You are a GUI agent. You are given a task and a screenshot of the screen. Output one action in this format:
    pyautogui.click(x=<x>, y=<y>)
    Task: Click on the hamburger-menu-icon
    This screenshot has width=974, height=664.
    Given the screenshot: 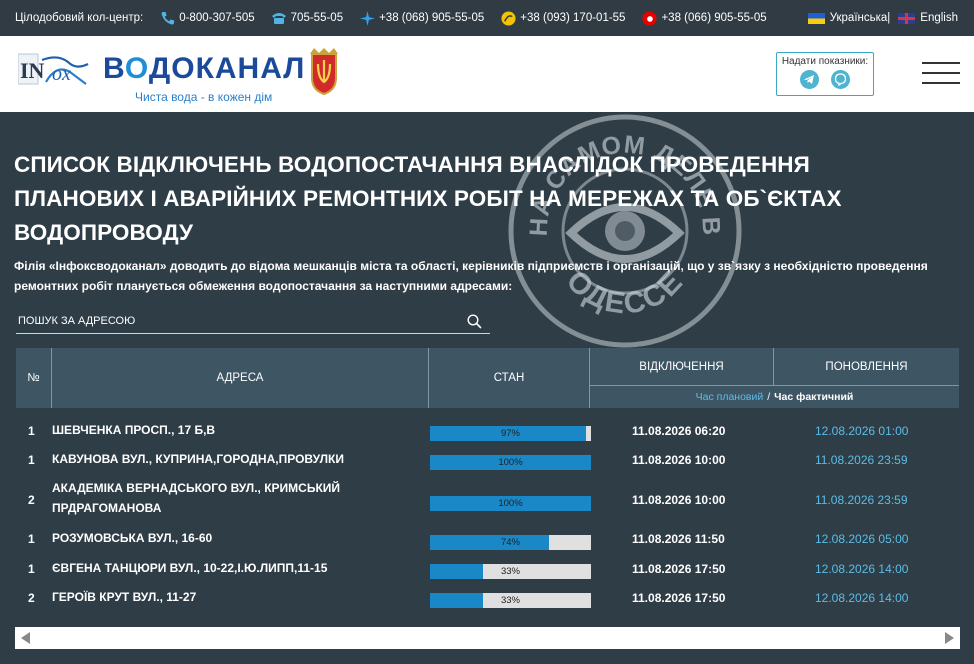 What is the action you would take?
    pyautogui.click(x=941, y=74)
    